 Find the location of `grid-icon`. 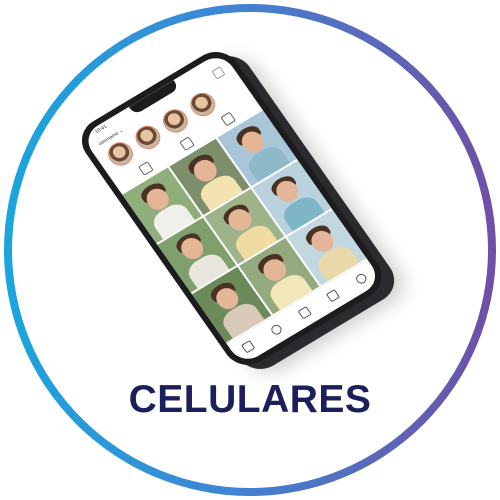

grid-icon is located at coordinates (145, 168).